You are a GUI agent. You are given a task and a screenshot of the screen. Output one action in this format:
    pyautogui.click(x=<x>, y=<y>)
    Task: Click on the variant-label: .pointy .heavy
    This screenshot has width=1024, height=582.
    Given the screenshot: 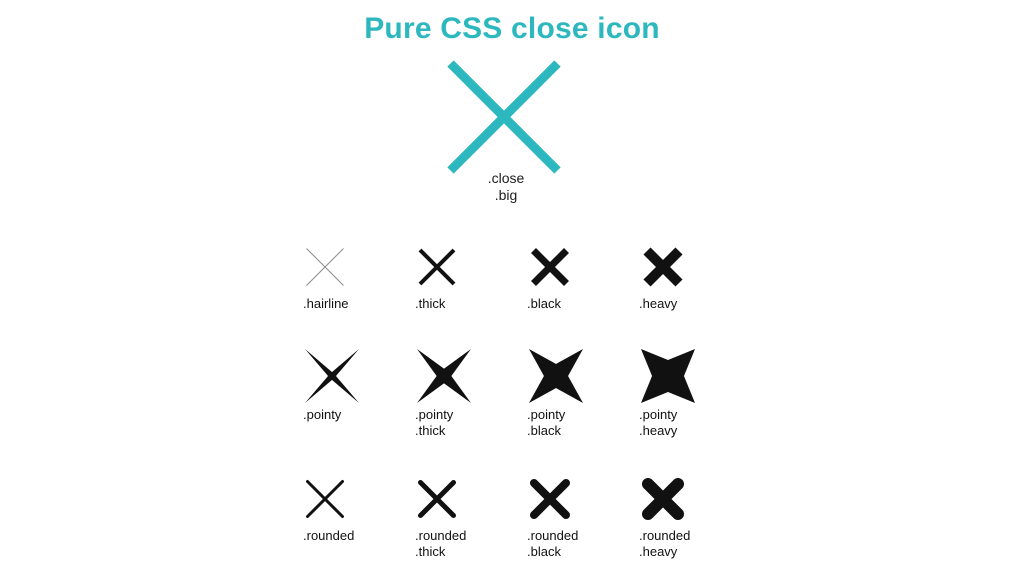 What is the action you would take?
    pyautogui.click(x=695, y=423)
    